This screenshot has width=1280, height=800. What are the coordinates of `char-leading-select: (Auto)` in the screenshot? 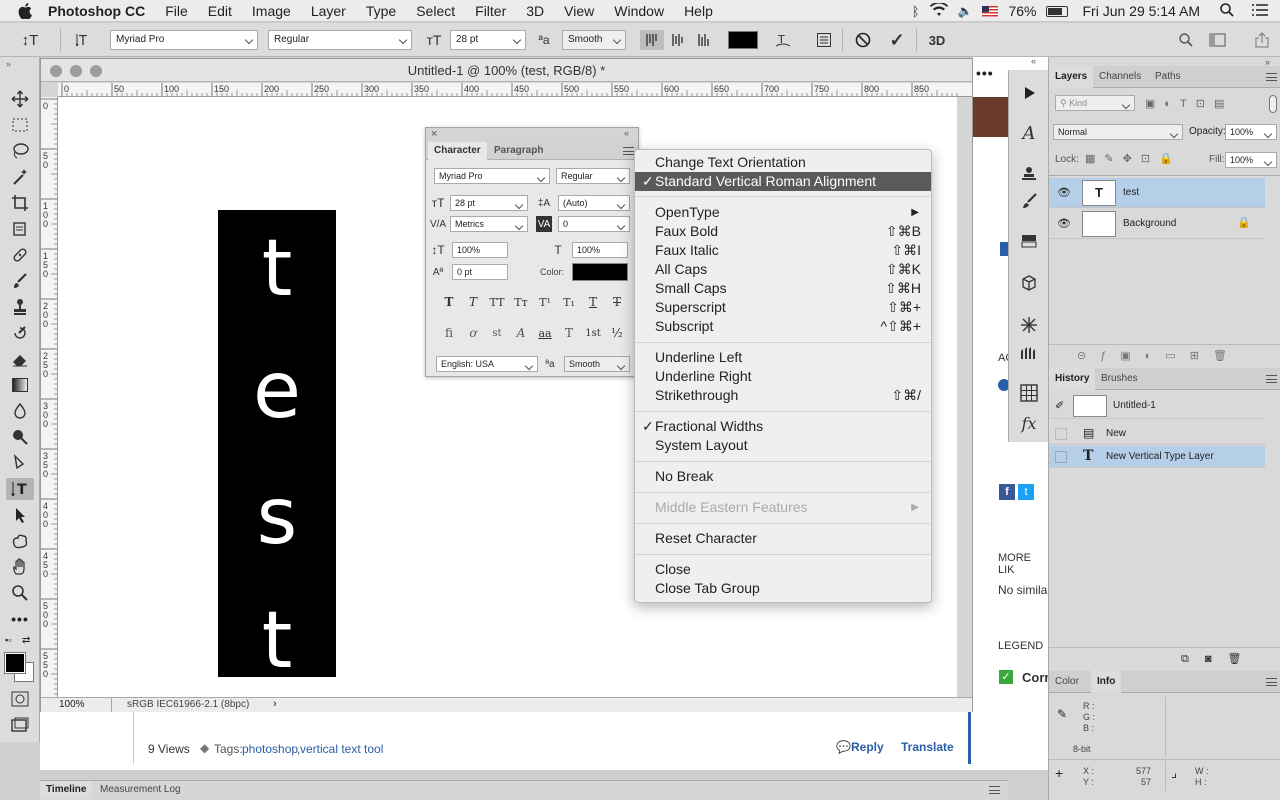 It's located at (594, 203).